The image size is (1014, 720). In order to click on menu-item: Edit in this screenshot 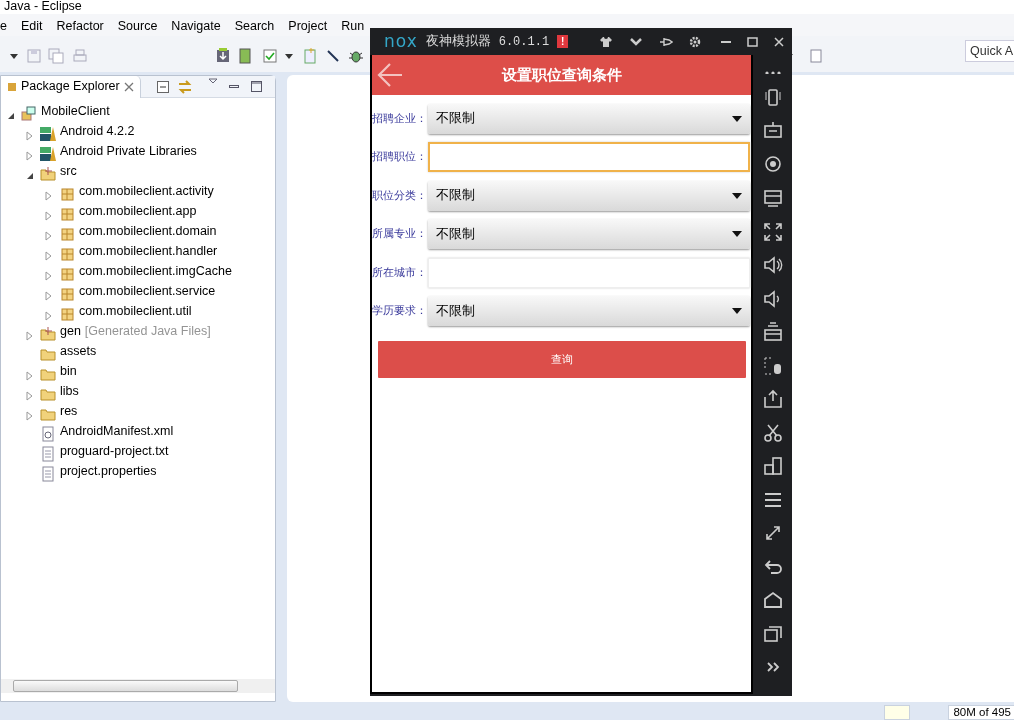, I will do `click(31, 26)`.